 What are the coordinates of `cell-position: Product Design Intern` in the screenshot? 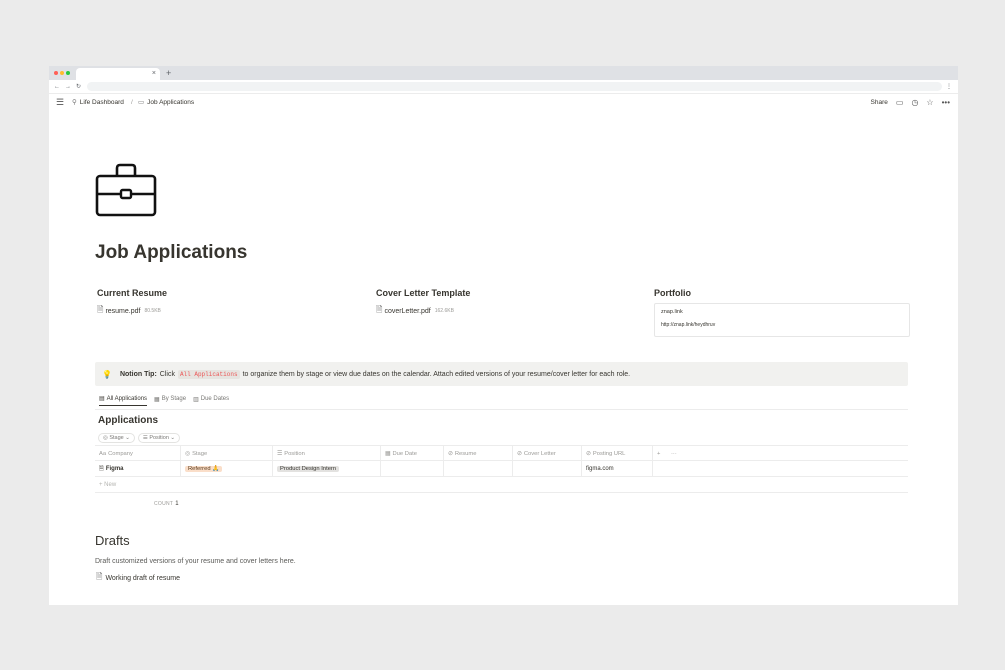 It's located at (327, 469).